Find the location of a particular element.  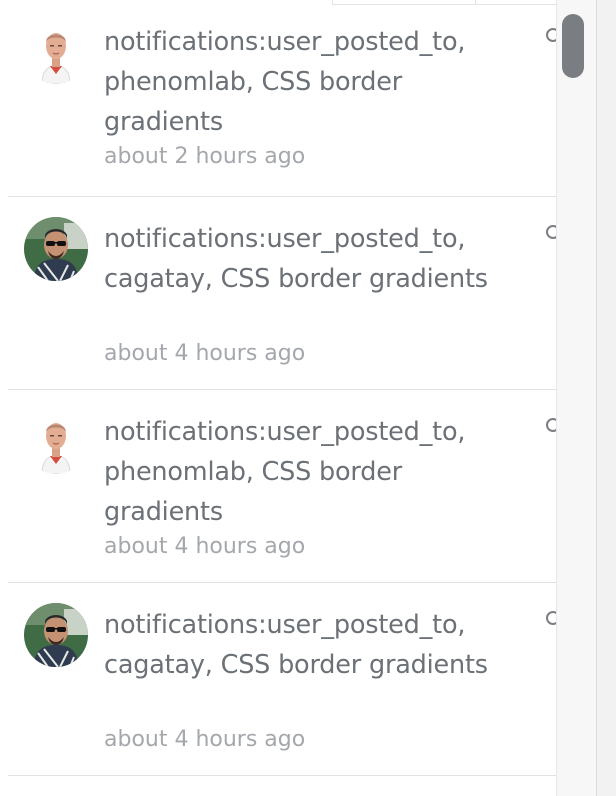

scrollbar-thumb is located at coordinates (573, 46).